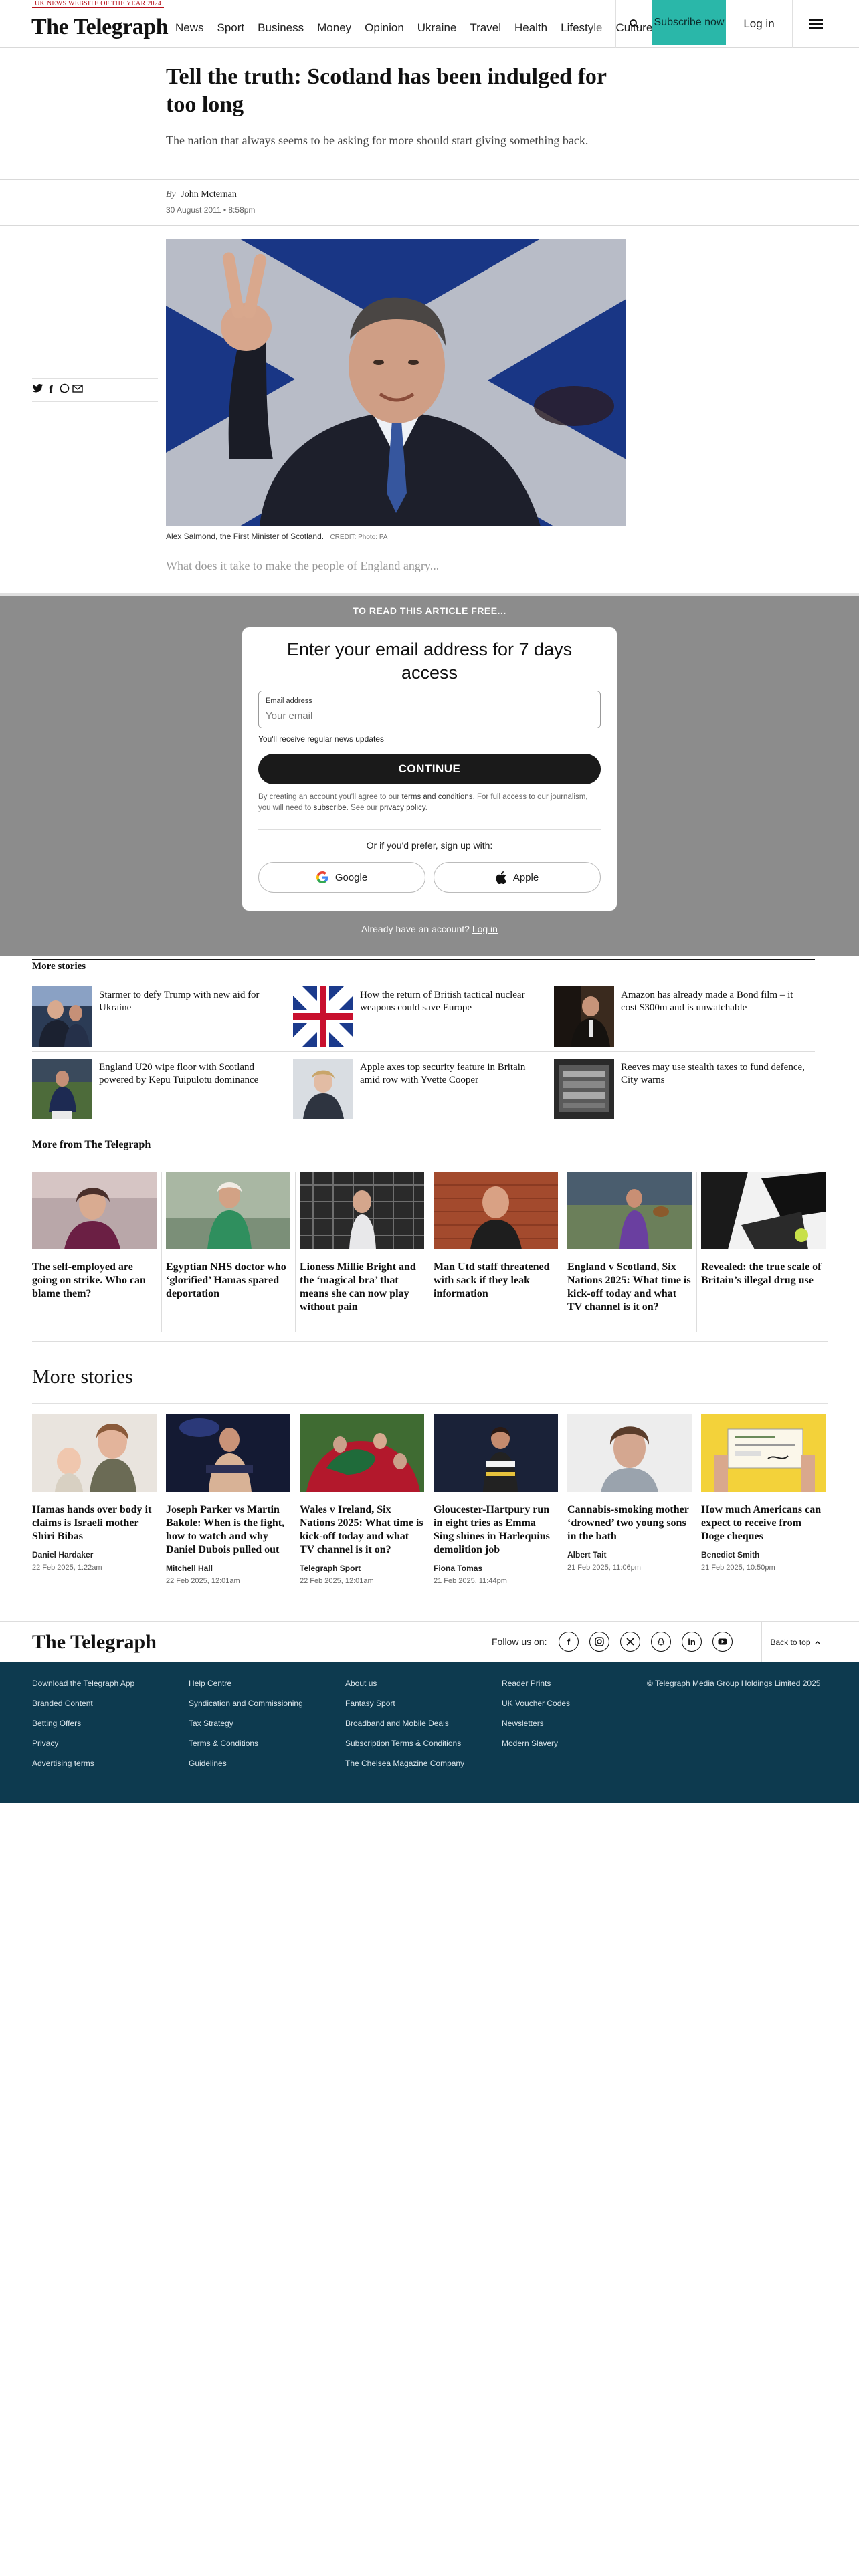 The width and height of the screenshot is (859, 2576). I want to click on footer-link: Newsletters, so click(536, 1723).